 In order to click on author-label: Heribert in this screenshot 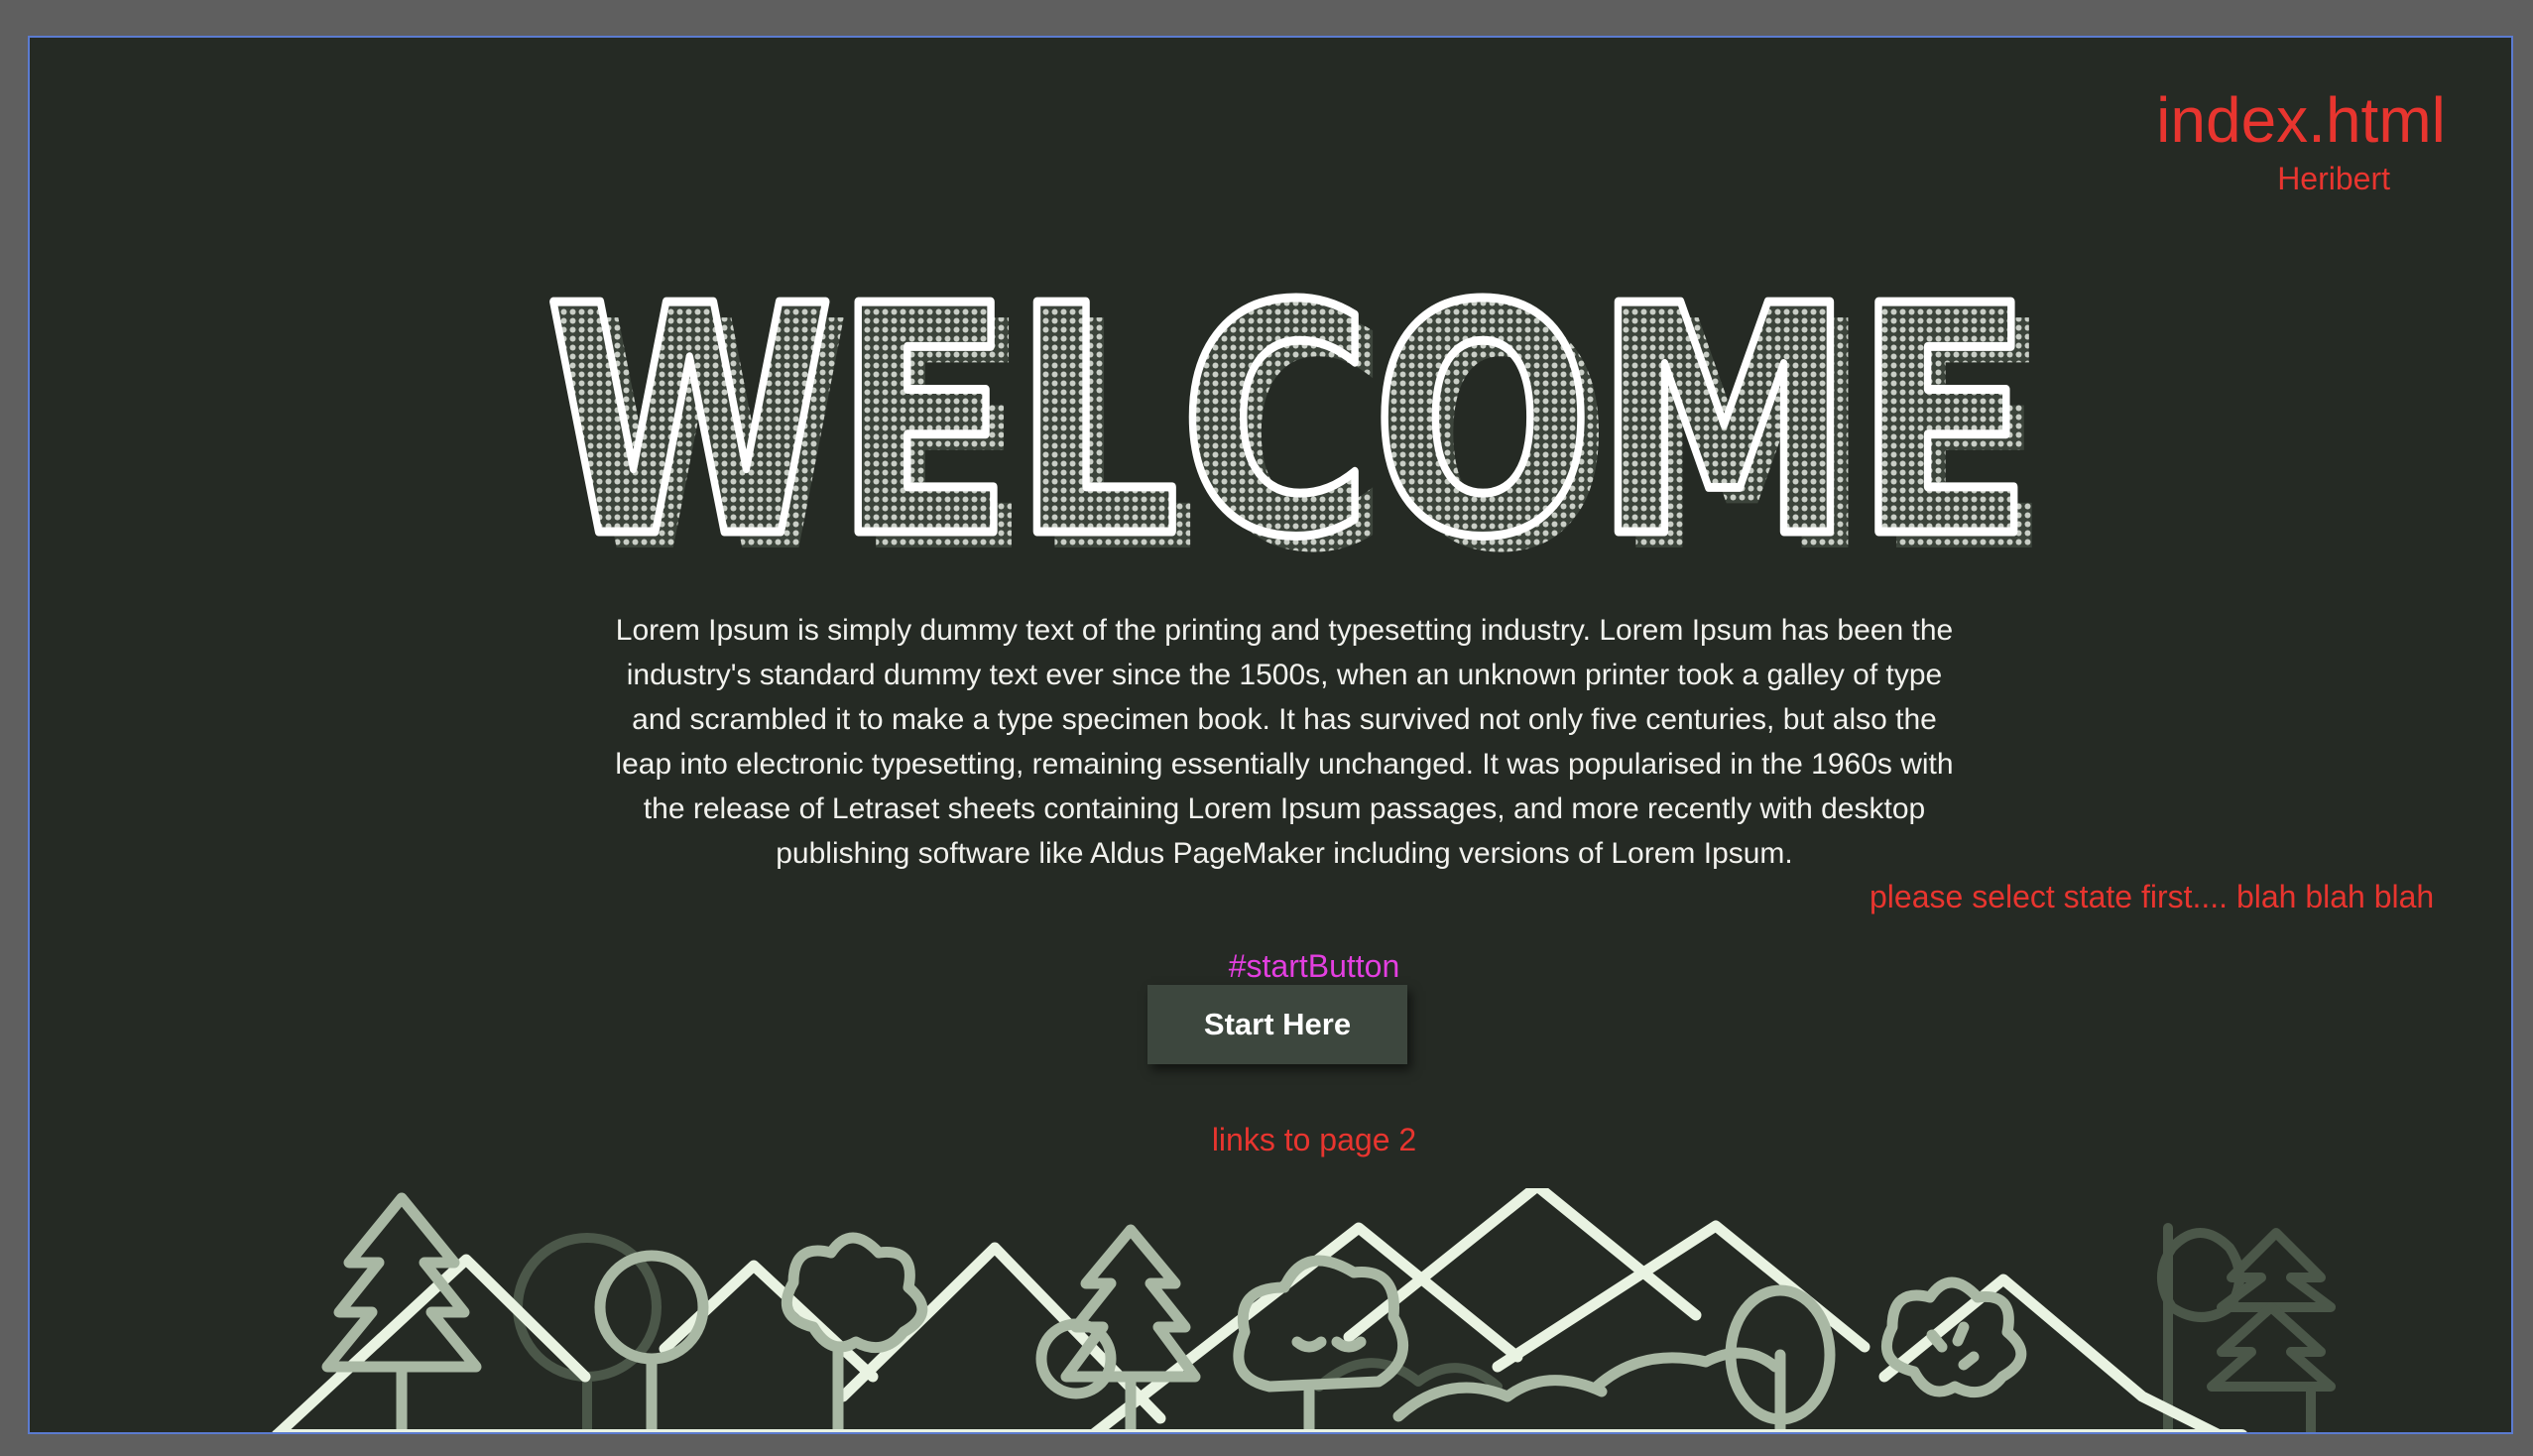, I will do `click(2333, 178)`.